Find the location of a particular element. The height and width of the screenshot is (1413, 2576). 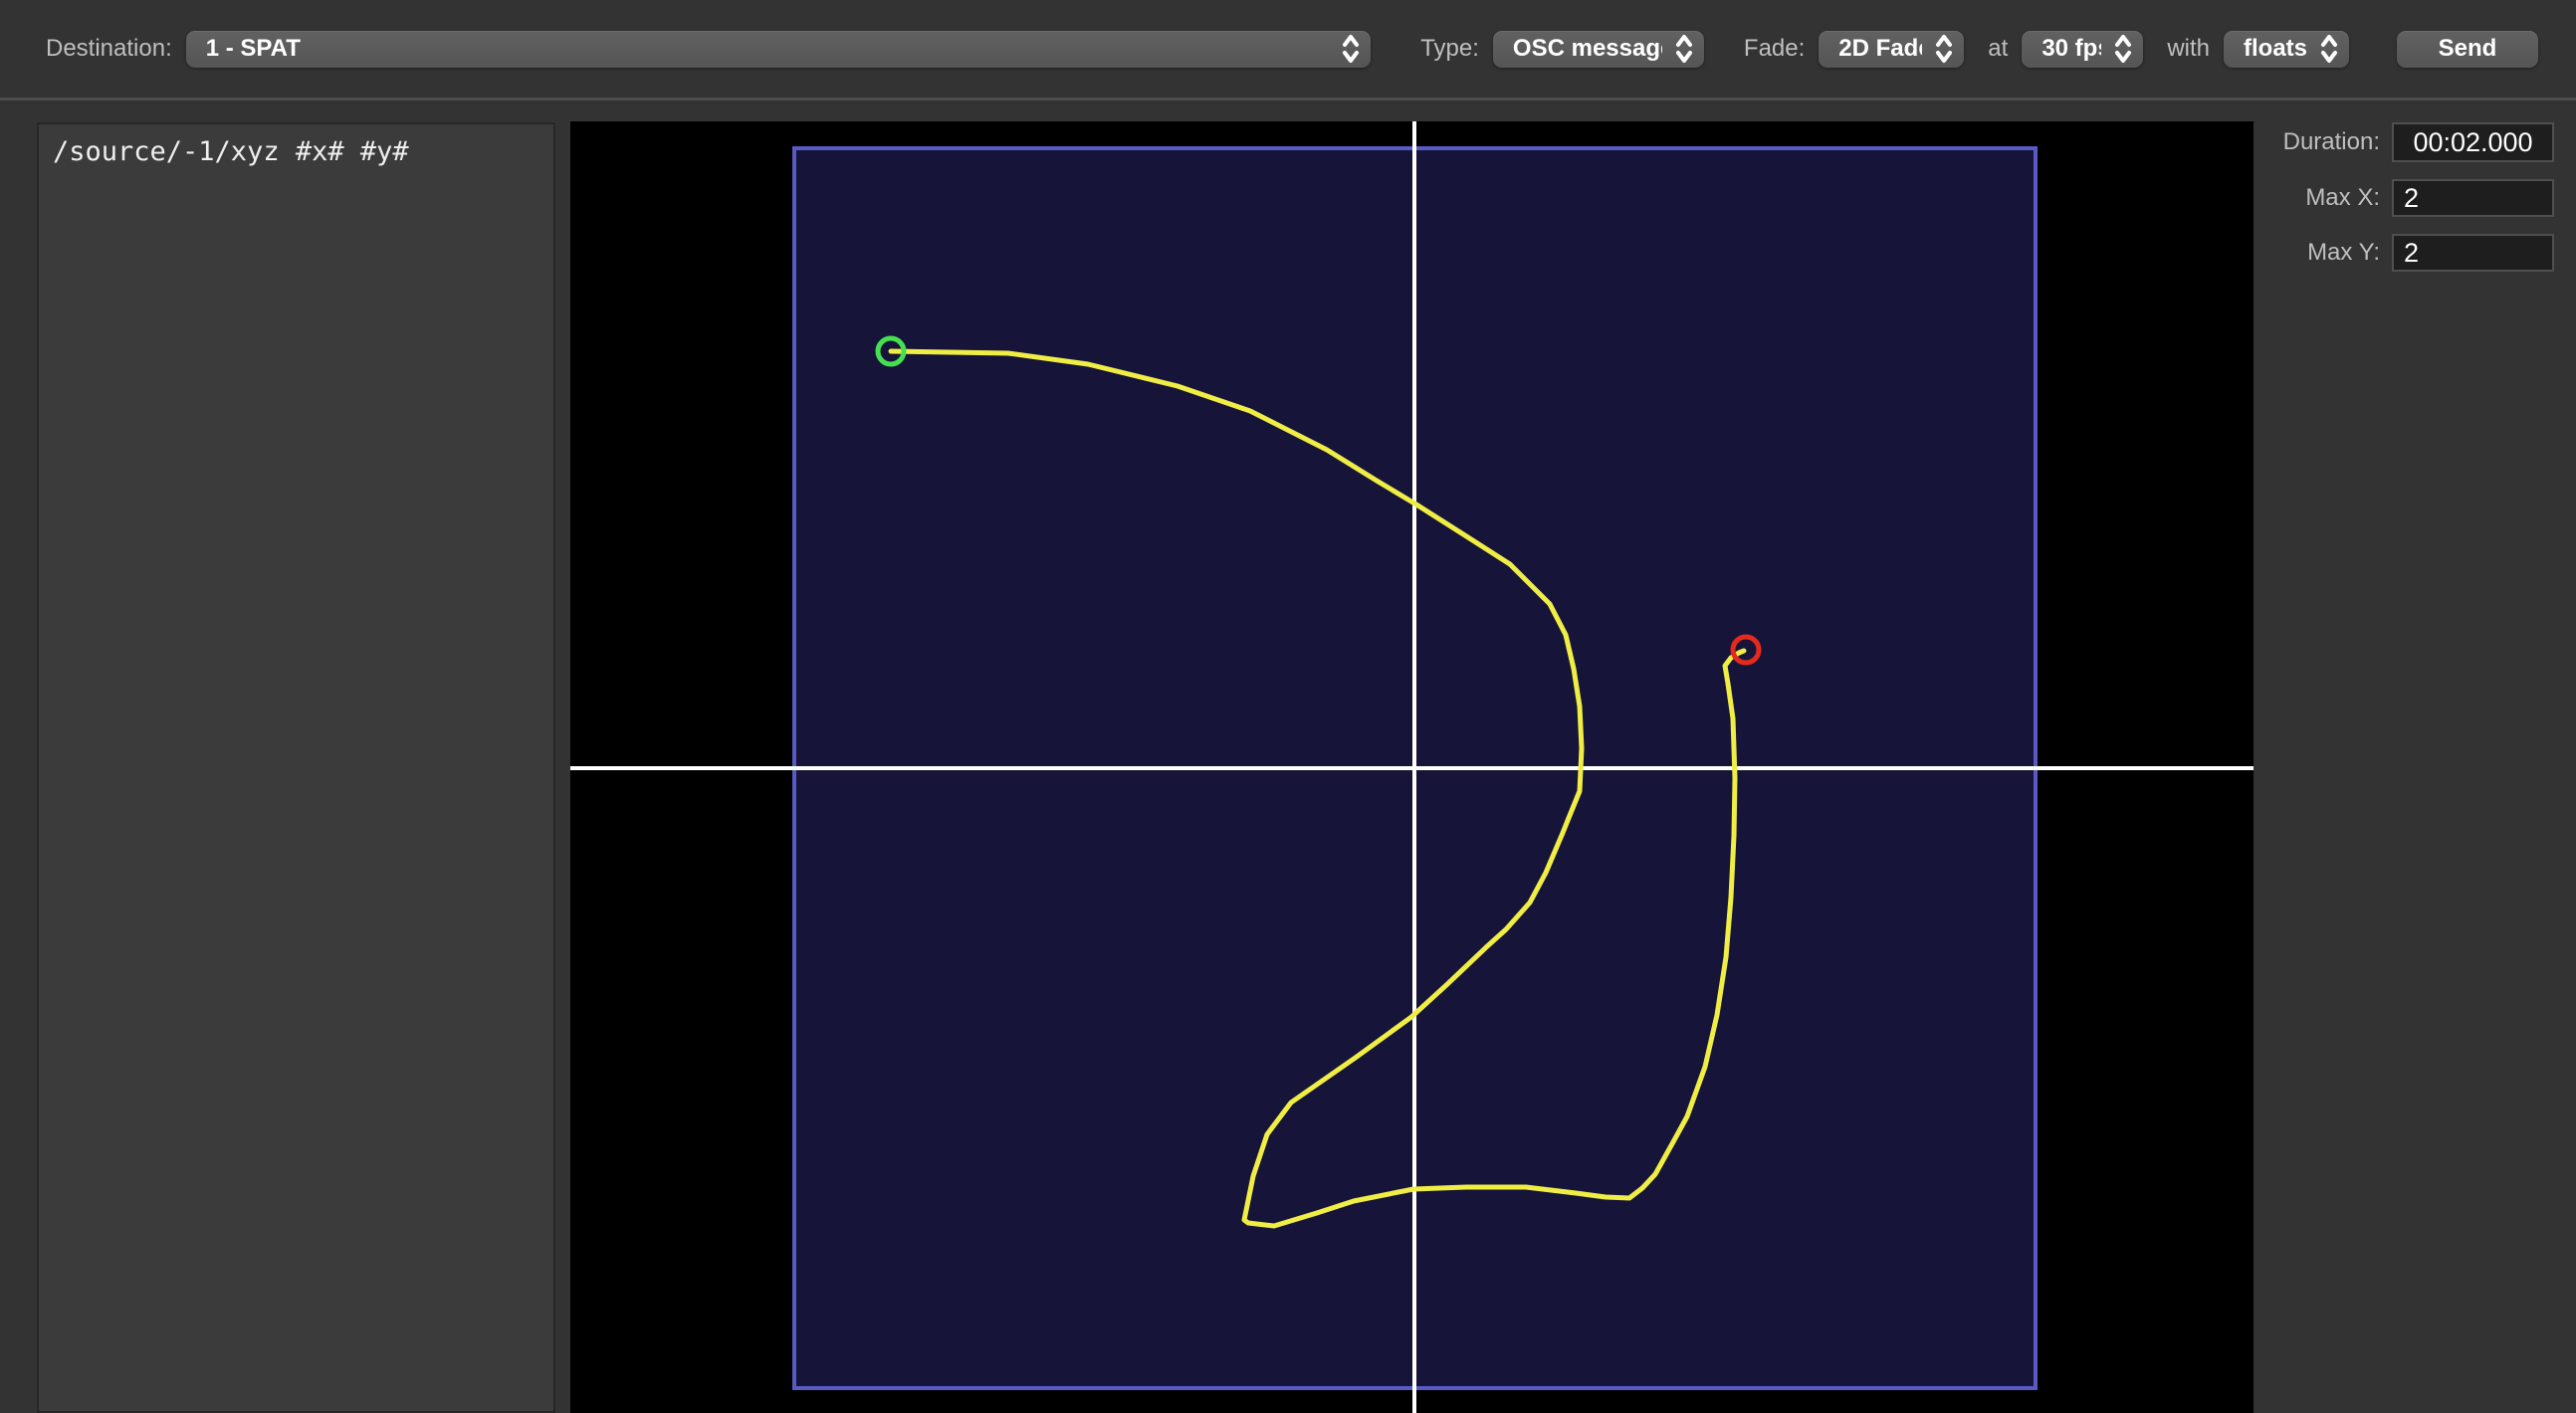

send-button: Send is located at coordinates (2467, 49).